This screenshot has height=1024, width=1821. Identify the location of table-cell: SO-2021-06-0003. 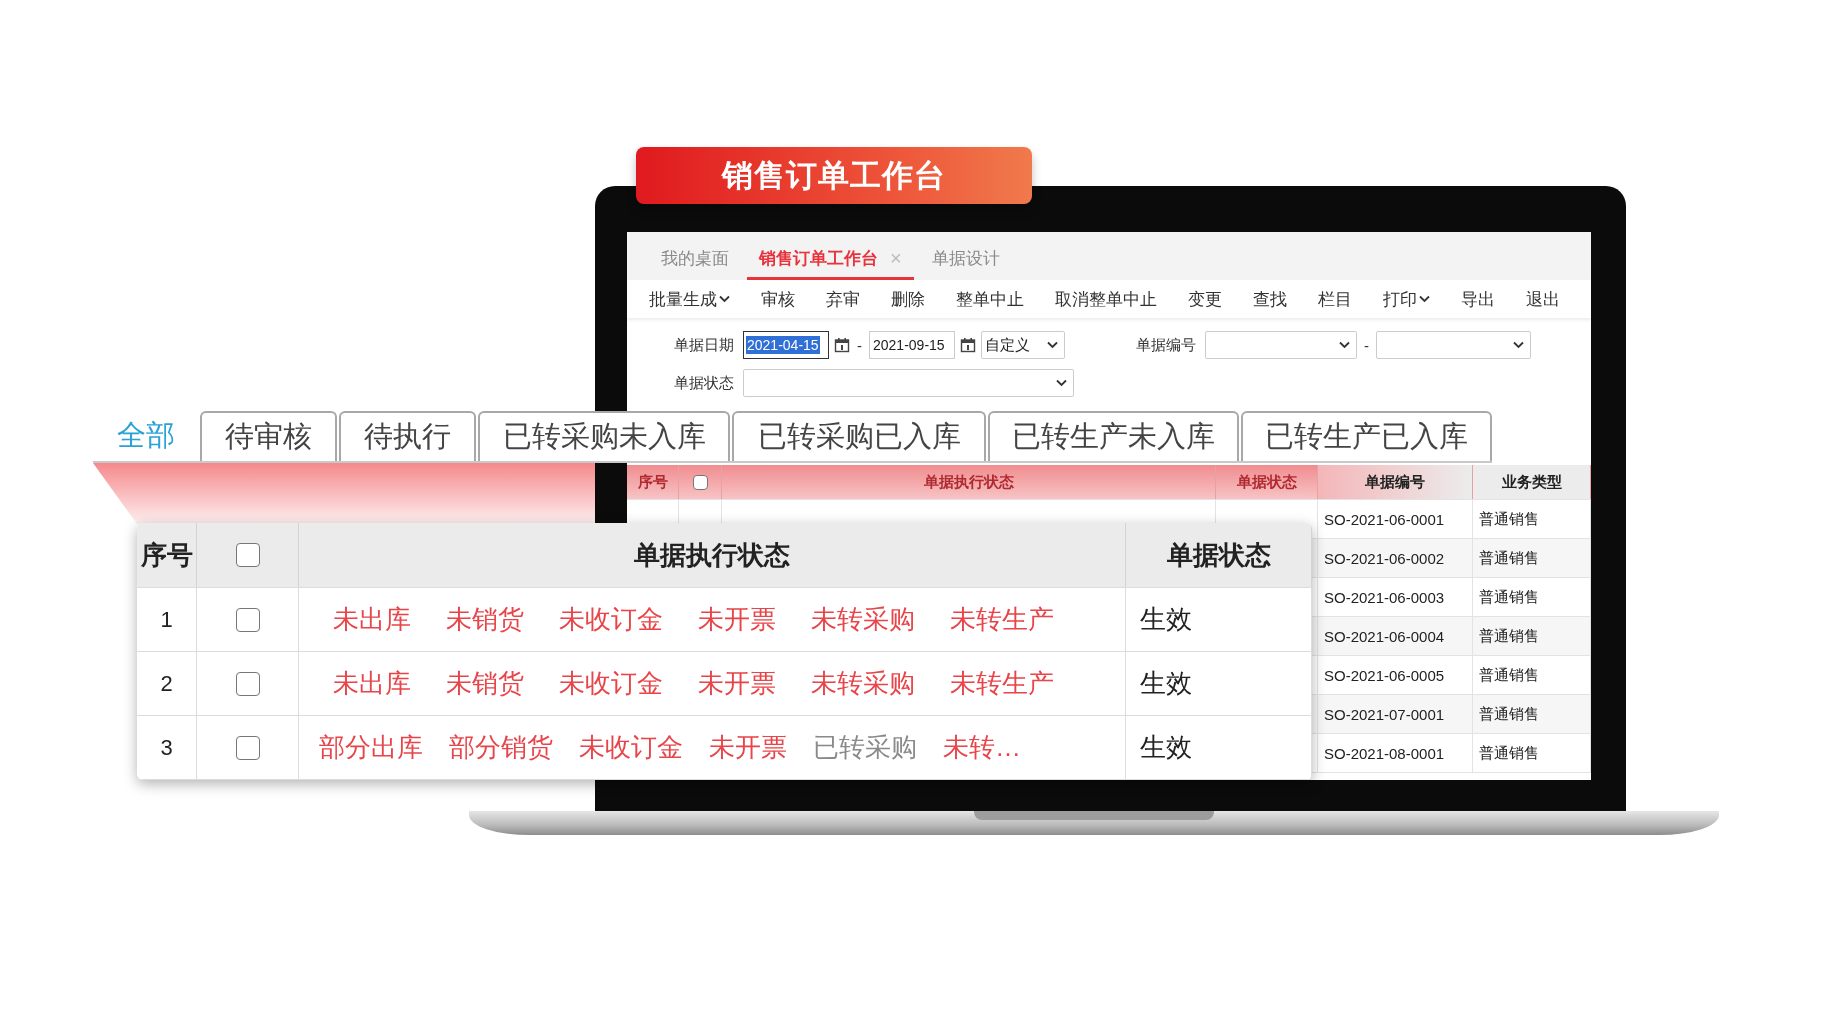
(1395, 597).